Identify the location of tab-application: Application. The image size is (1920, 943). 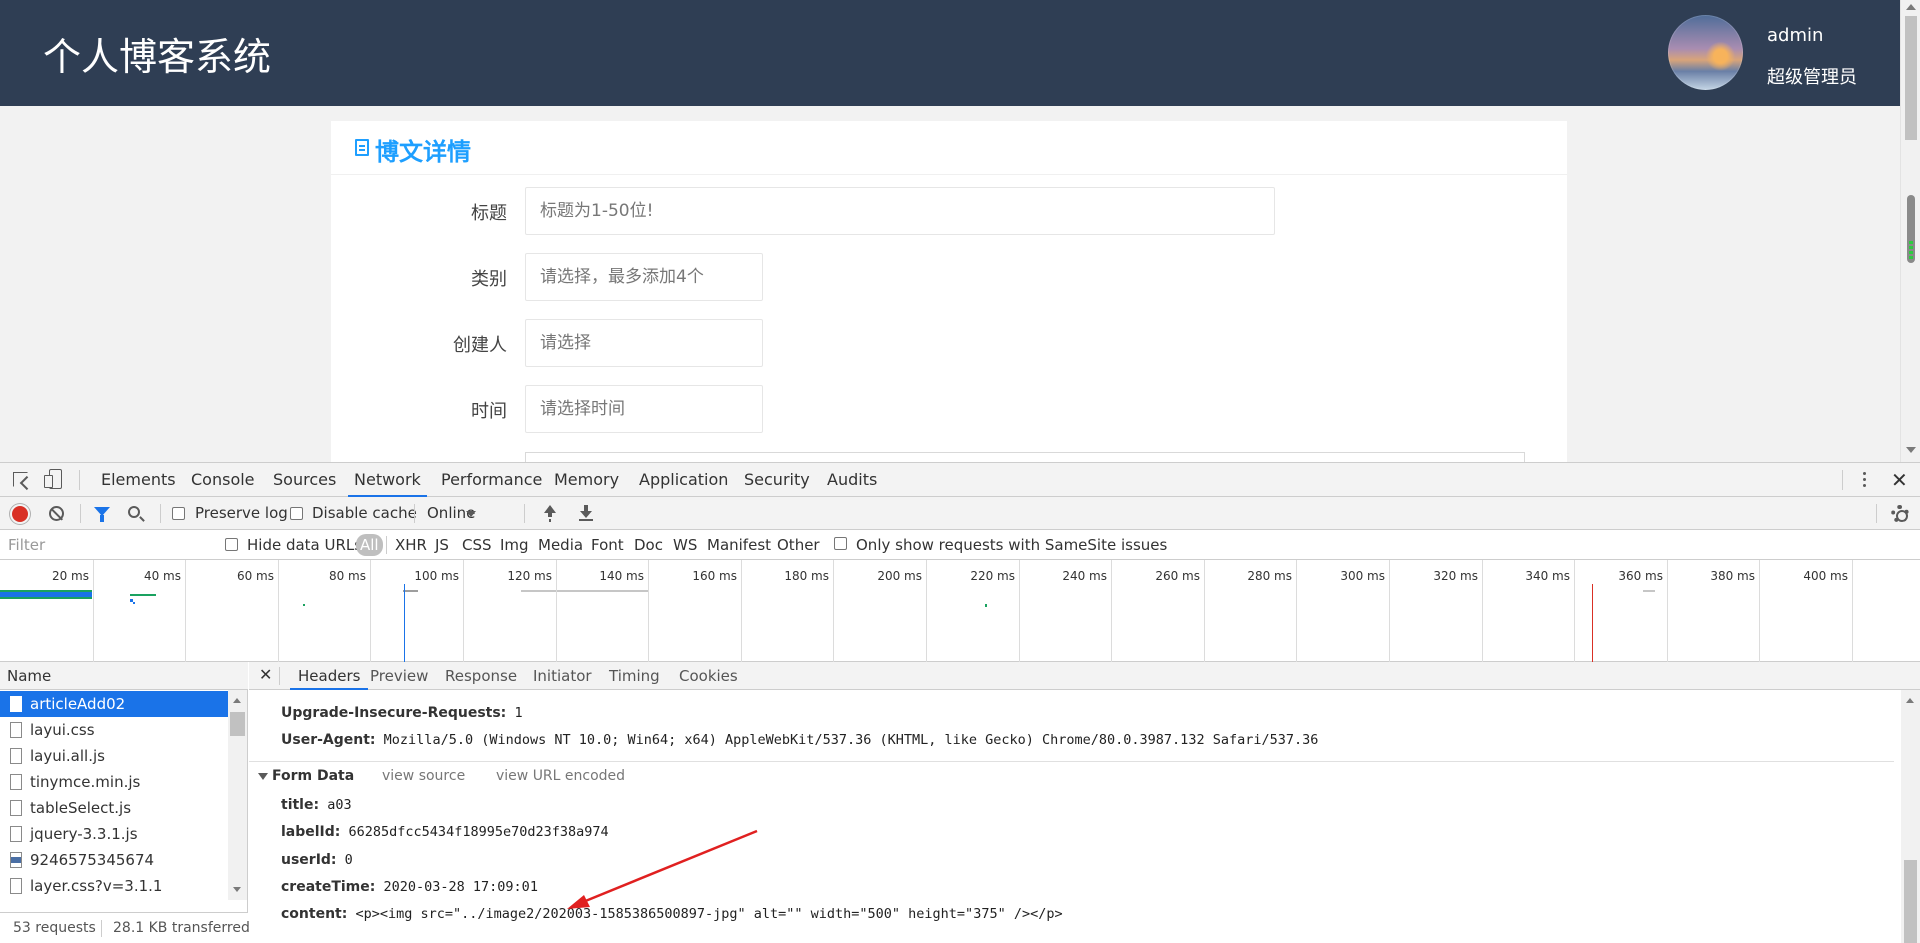
(683, 480).